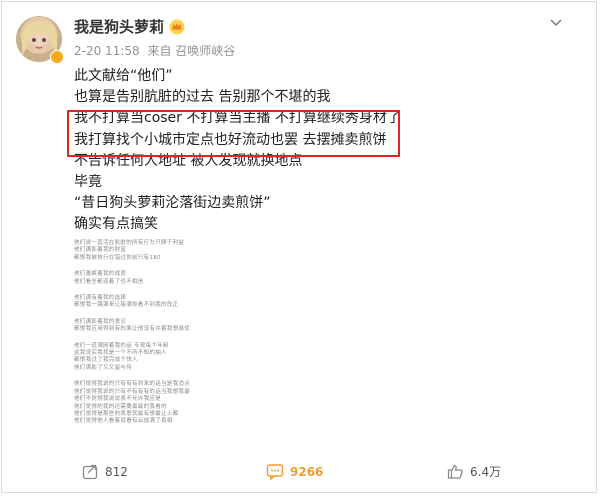 The height and width of the screenshot is (496, 600). Describe the element at coordinates (100, 274) in the screenshot. I see `doc-line: 他们善嫉着我的成员` at that location.